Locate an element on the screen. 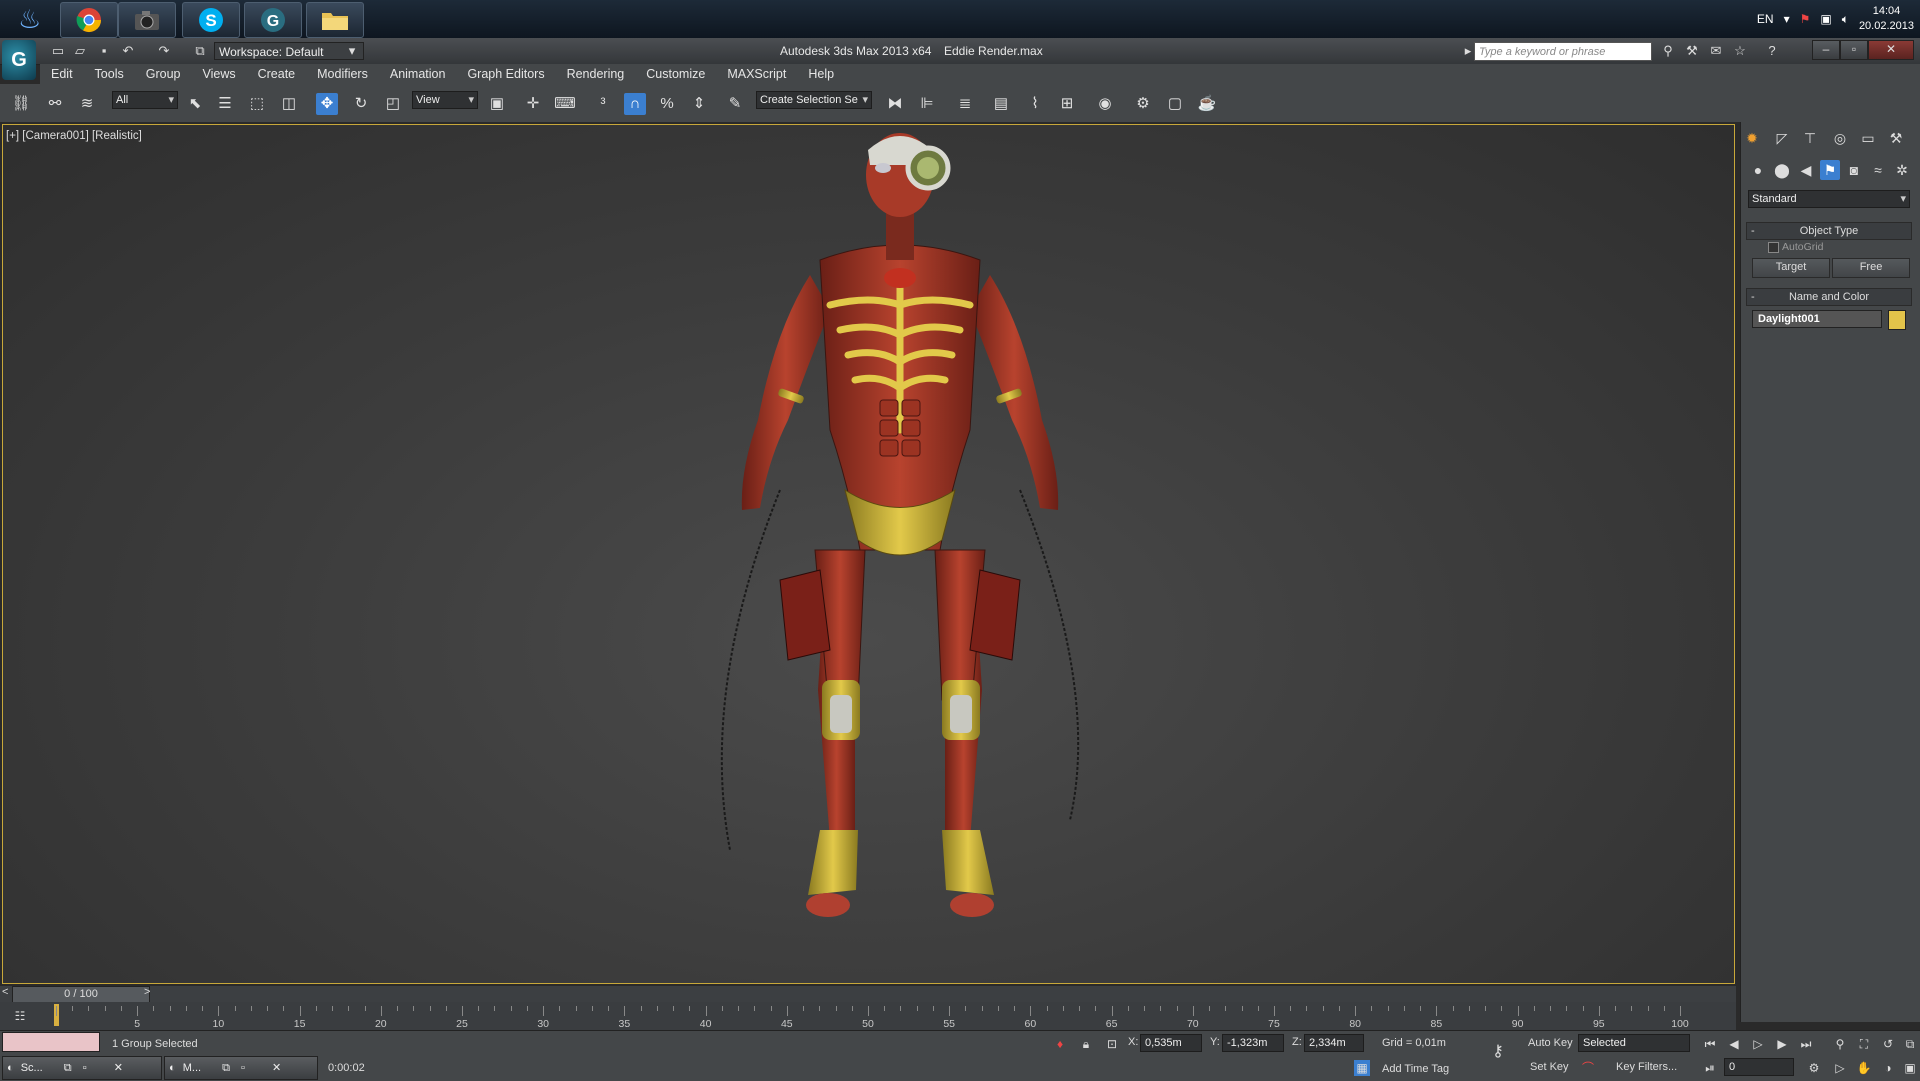 The width and height of the screenshot is (1920, 1081). lights-category-icon: ◀ is located at coordinates (1806, 170).